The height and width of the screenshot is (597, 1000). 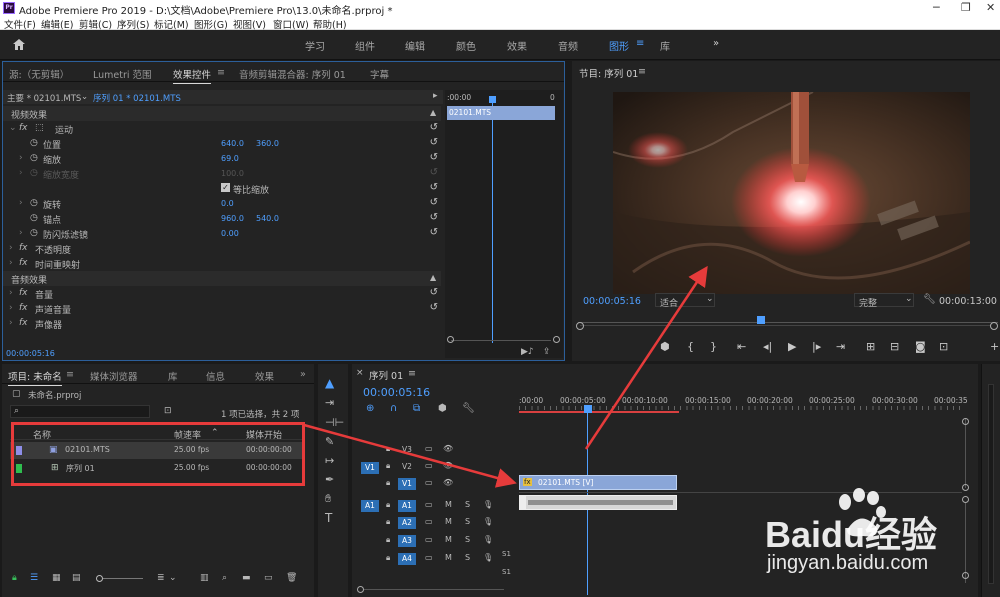 What do you see at coordinates (410, 455) in the screenshot?
I see `annotation-arrow-to-timeline` at bounding box center [410, 455].